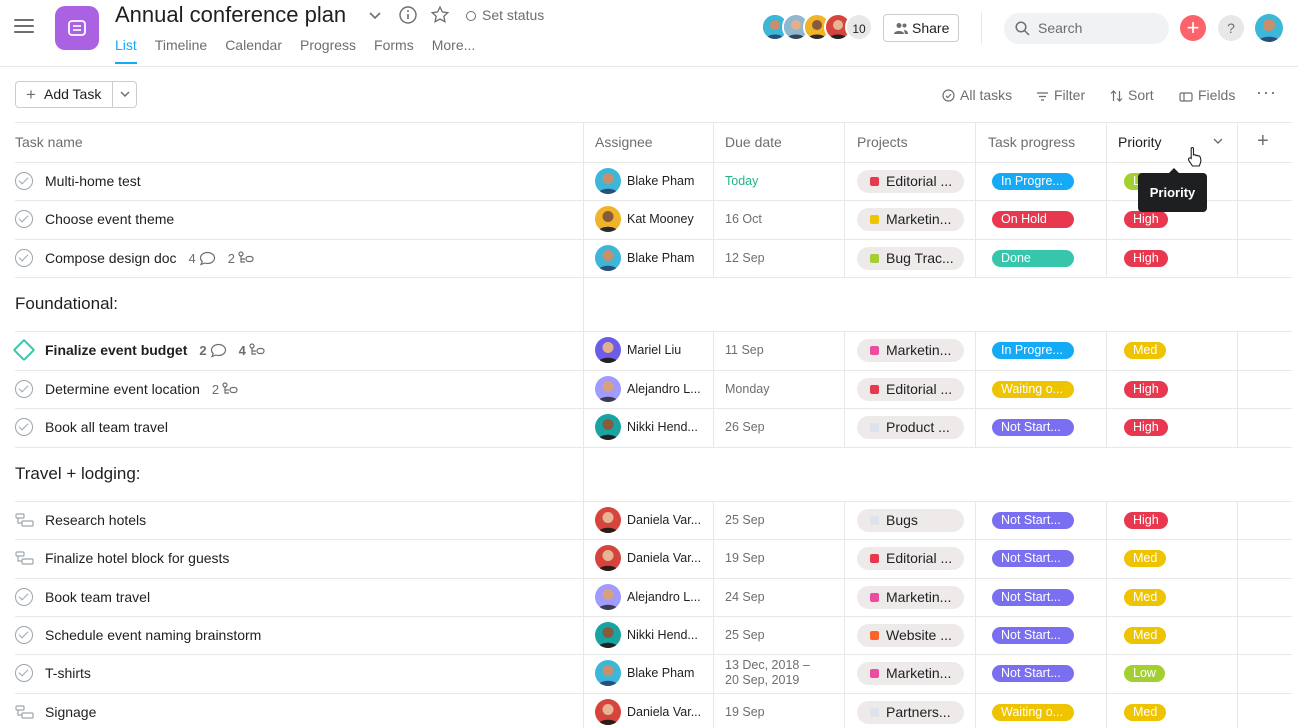 Image resolution: width=1298 pixels, height=728 pixels. Describe the element at coordinates (106, 427) in the screenshot. I see `task-name: Book all team travel` at that location.